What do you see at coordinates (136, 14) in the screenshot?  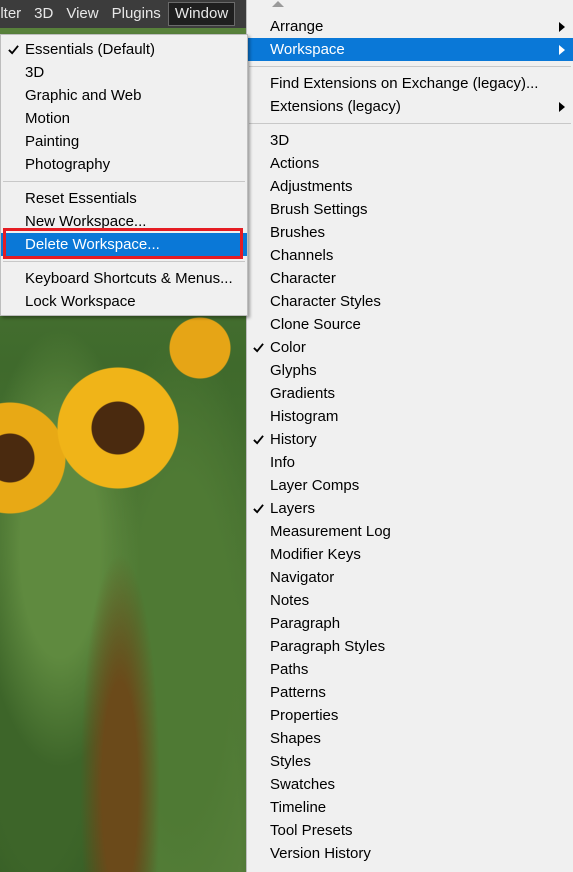 I see `menu-plugins: Plugins` at bounding box center [136, 14].